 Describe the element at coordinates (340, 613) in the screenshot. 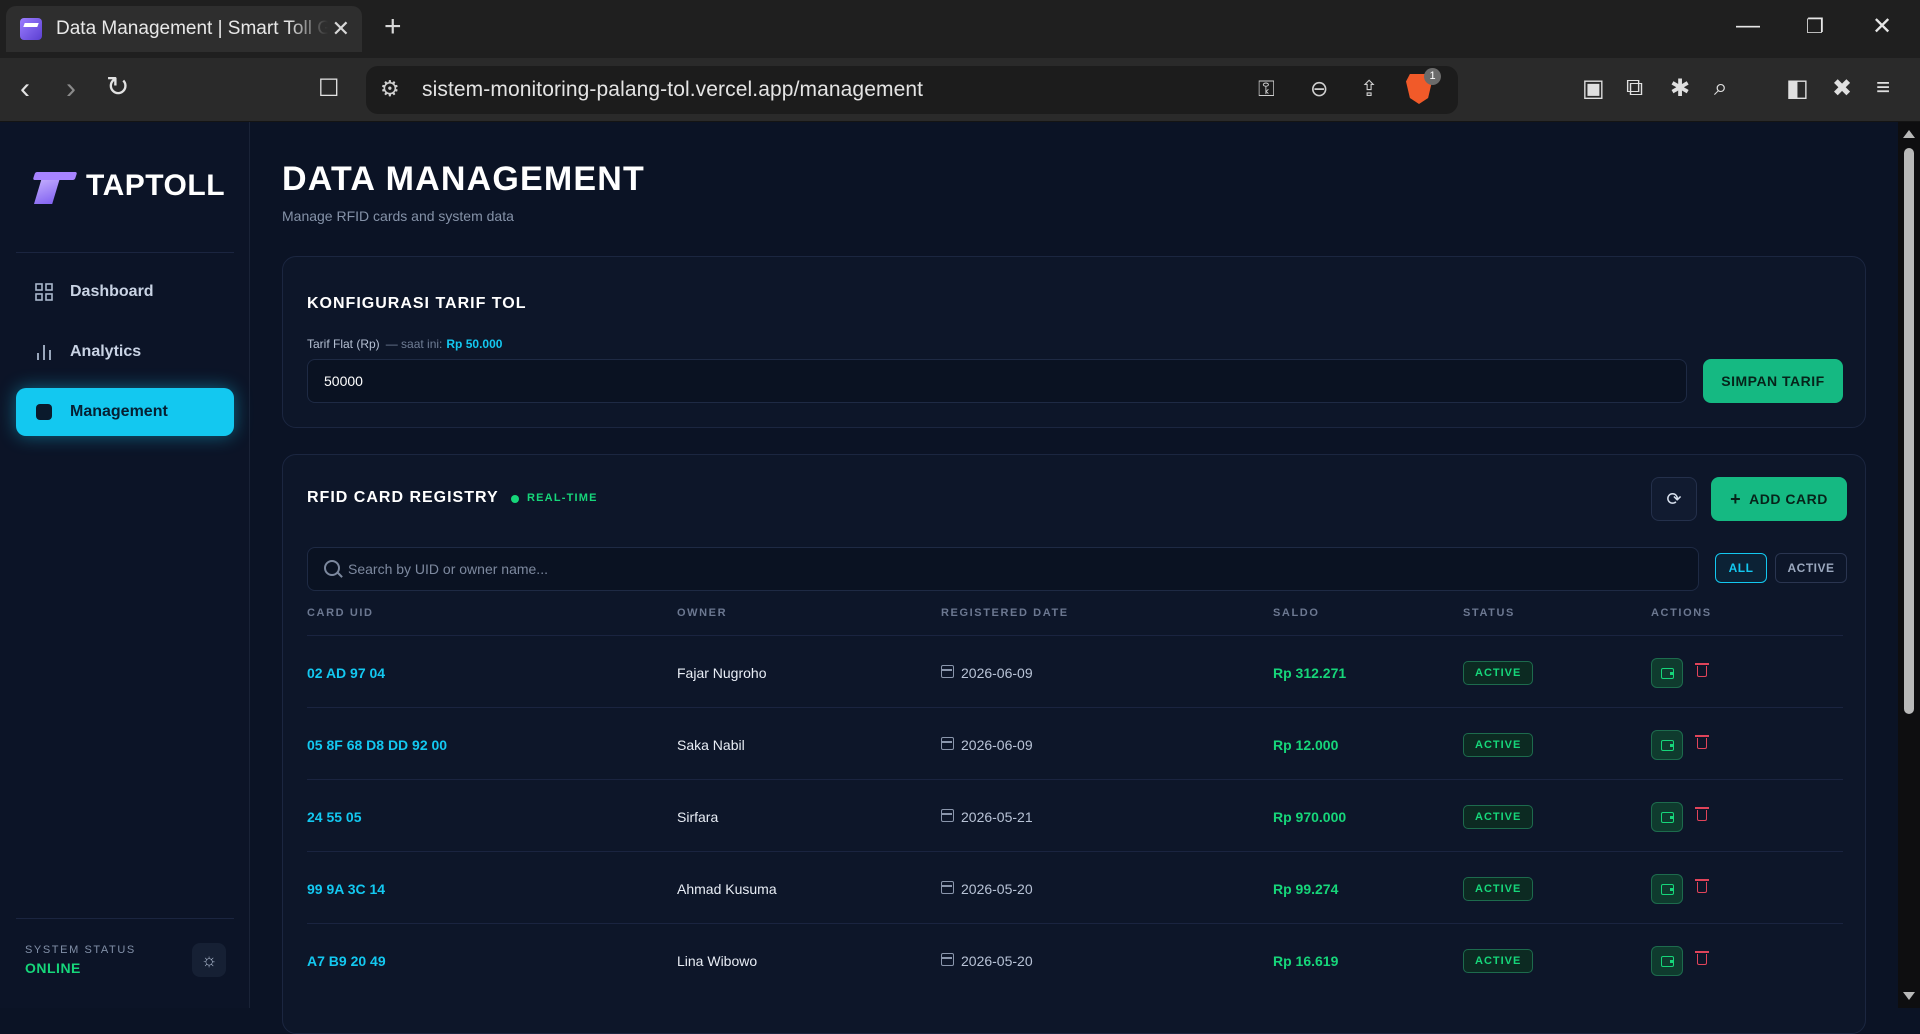

I see `column-header-uid: CARD UID` at that location.